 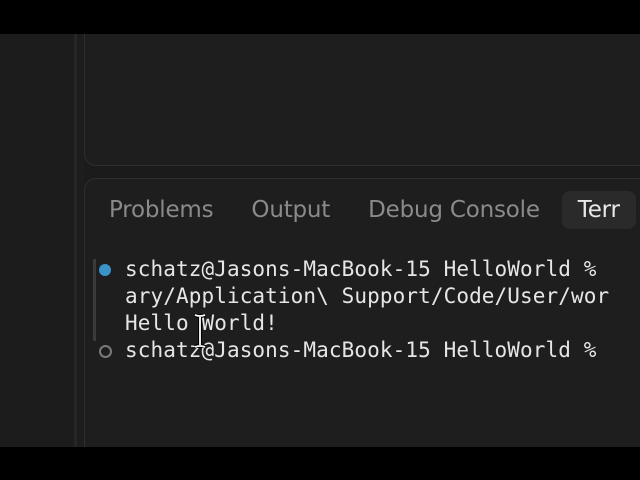 I want to click on tab-output: Output, so click(x=290, y=210).